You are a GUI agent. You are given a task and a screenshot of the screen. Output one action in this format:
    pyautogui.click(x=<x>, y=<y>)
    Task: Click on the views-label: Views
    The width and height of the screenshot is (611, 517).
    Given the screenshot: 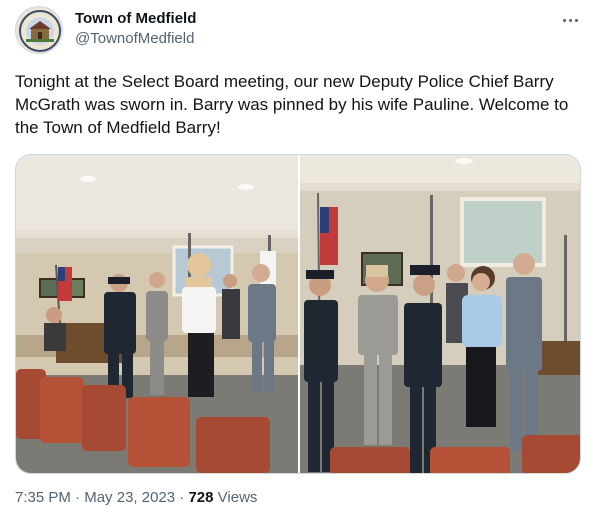 What is the action you would take?
    pyautogui.click(x=237, y=497)
    